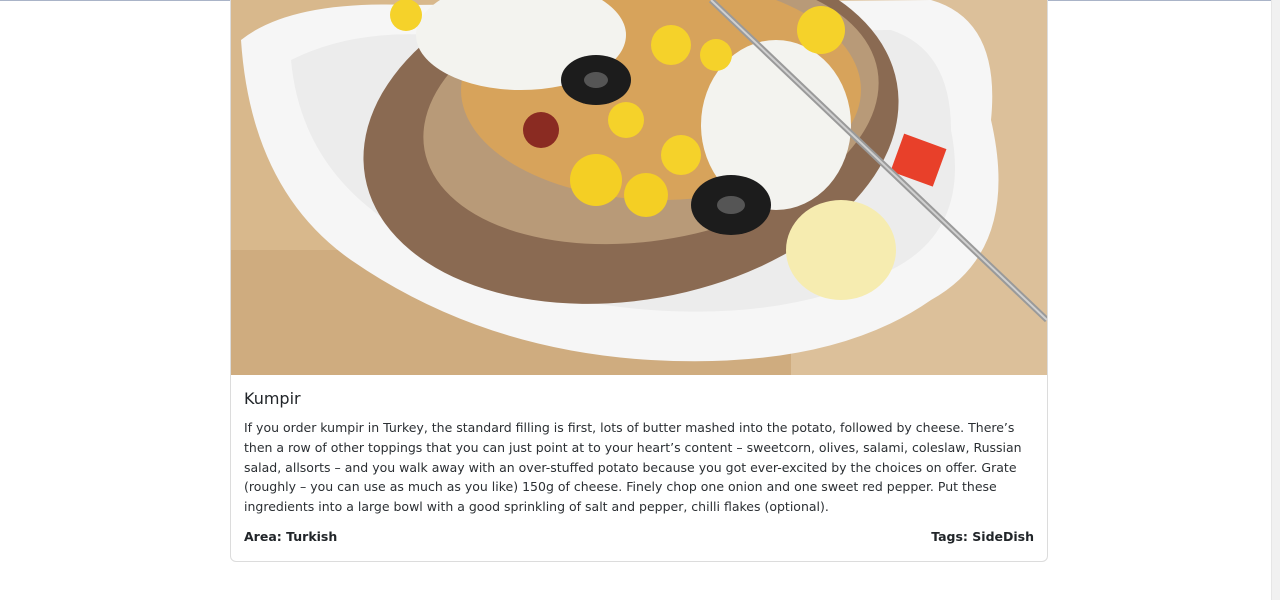  I want to click on meal-meta: Area: Turkish Tags: SideDish, so click(639, 536).